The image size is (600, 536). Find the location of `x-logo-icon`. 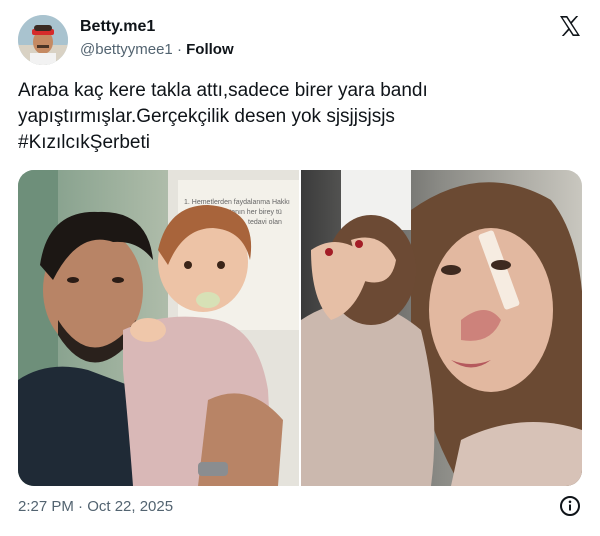

x-logo-icon is located at coordinates (570, 26).